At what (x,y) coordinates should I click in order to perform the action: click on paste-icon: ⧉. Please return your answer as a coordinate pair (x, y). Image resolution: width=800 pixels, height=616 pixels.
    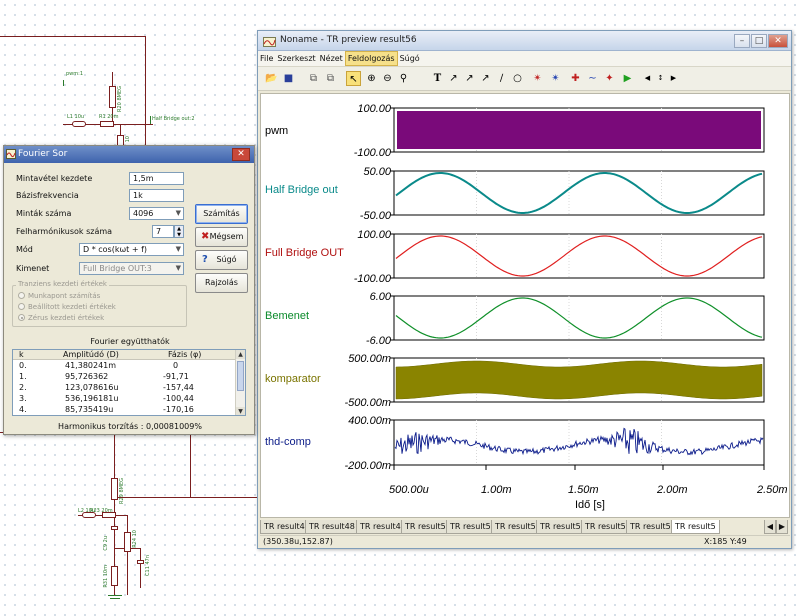
    Looking at the image, I should click on (330, 78).